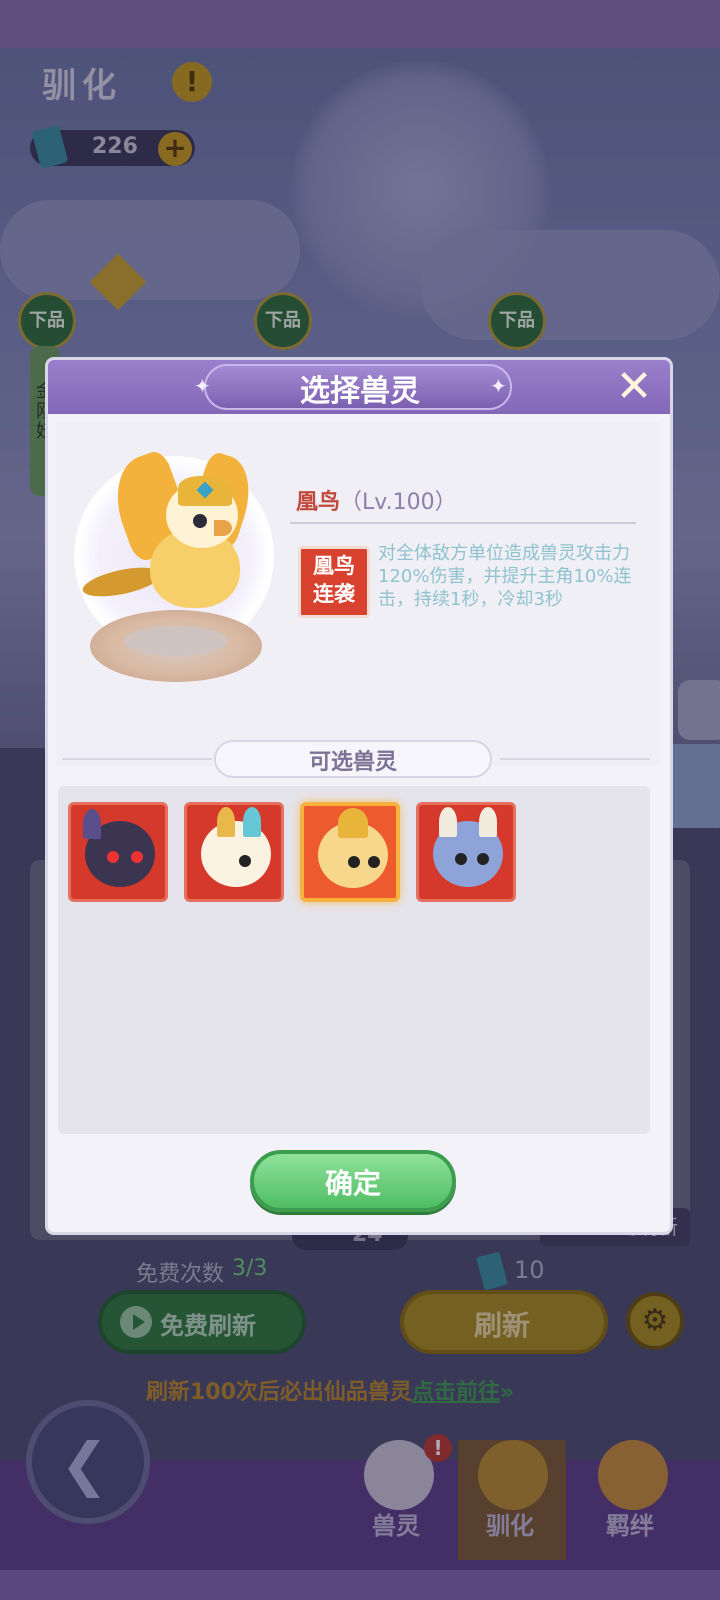 The width and height of the screenshot is (720, 1600). I want to click on qilin-eye, so click(245, 861).